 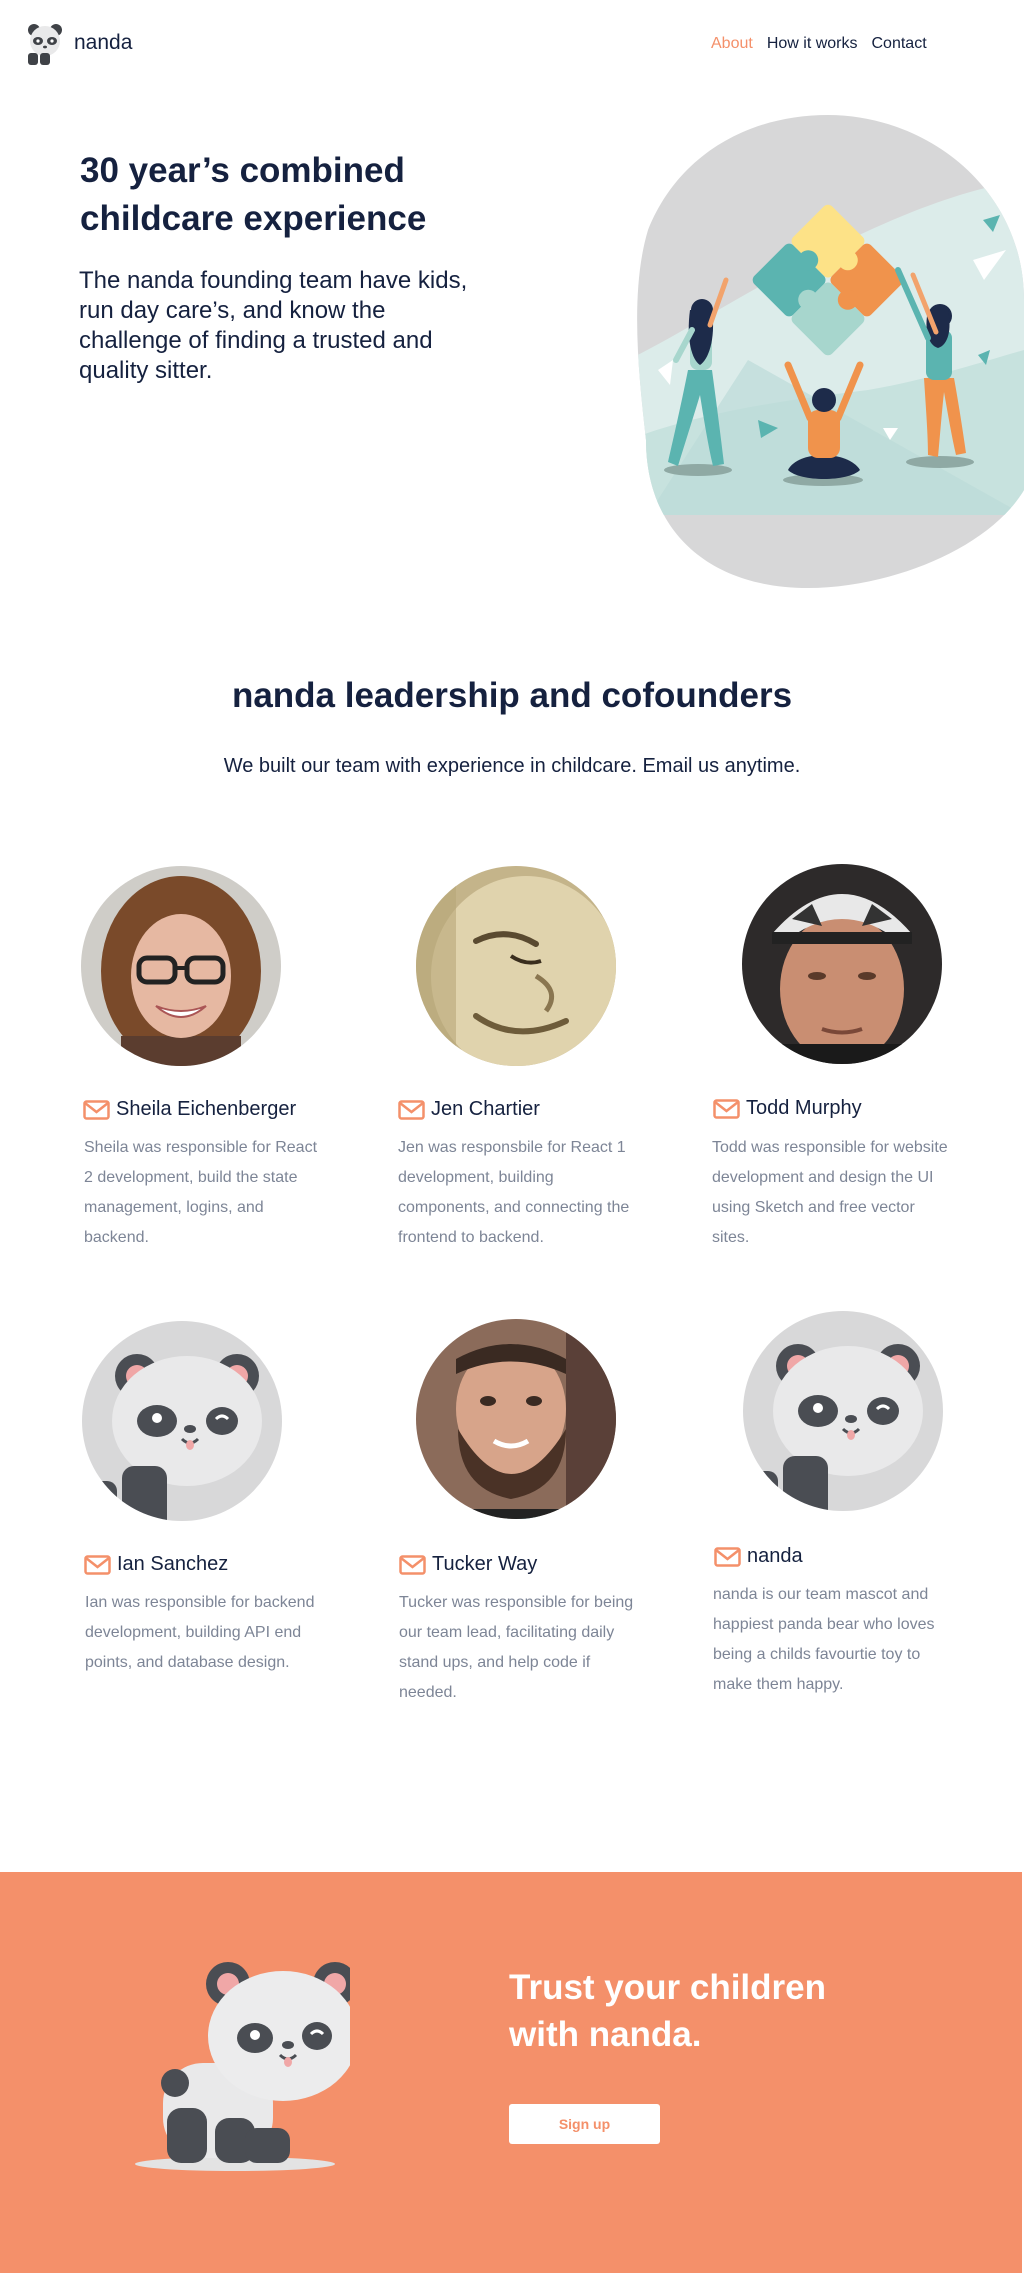 I want to click on tucker-photo, so click(x=516, y=1419).